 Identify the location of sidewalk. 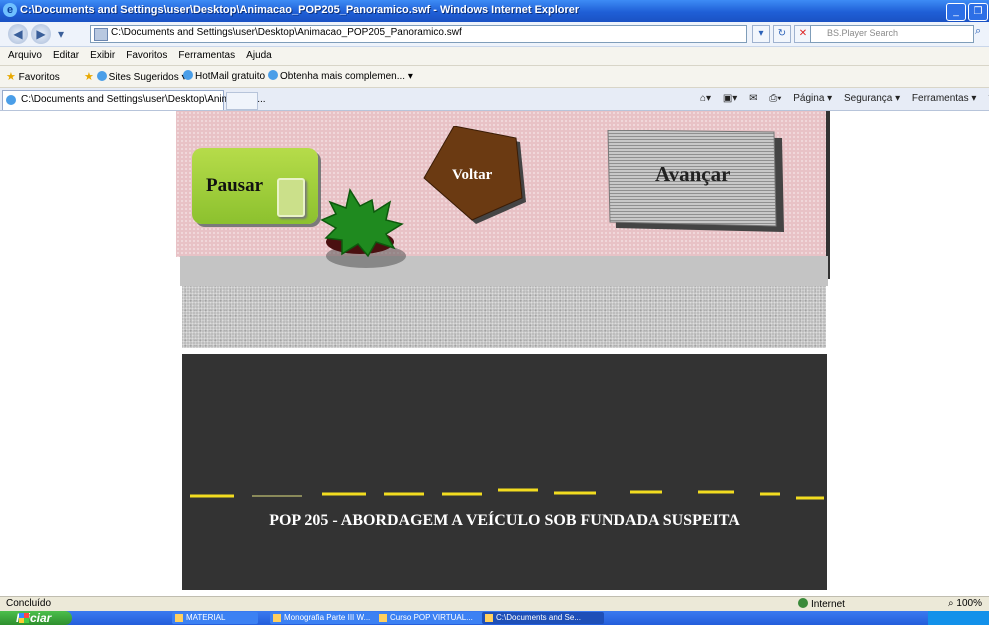
(504, 317).